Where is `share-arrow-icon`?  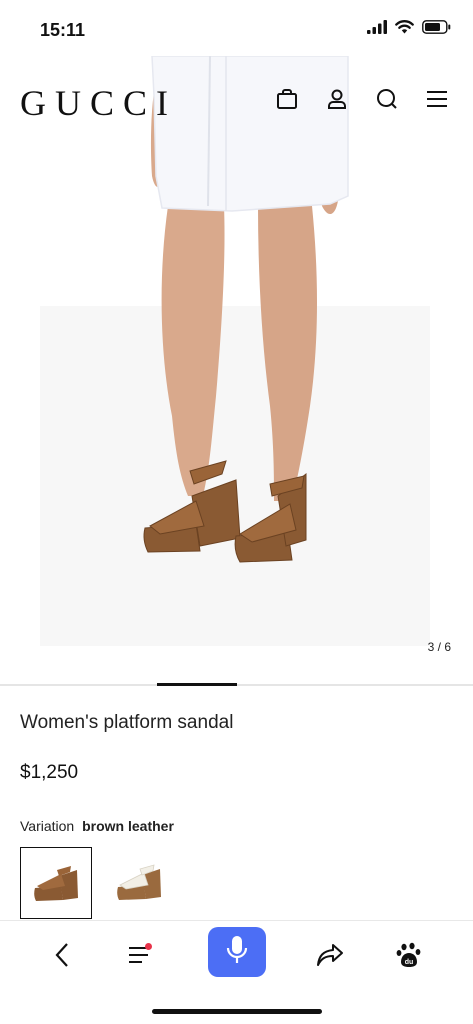
share-arrow-icon is located at coordinates (330, 957).